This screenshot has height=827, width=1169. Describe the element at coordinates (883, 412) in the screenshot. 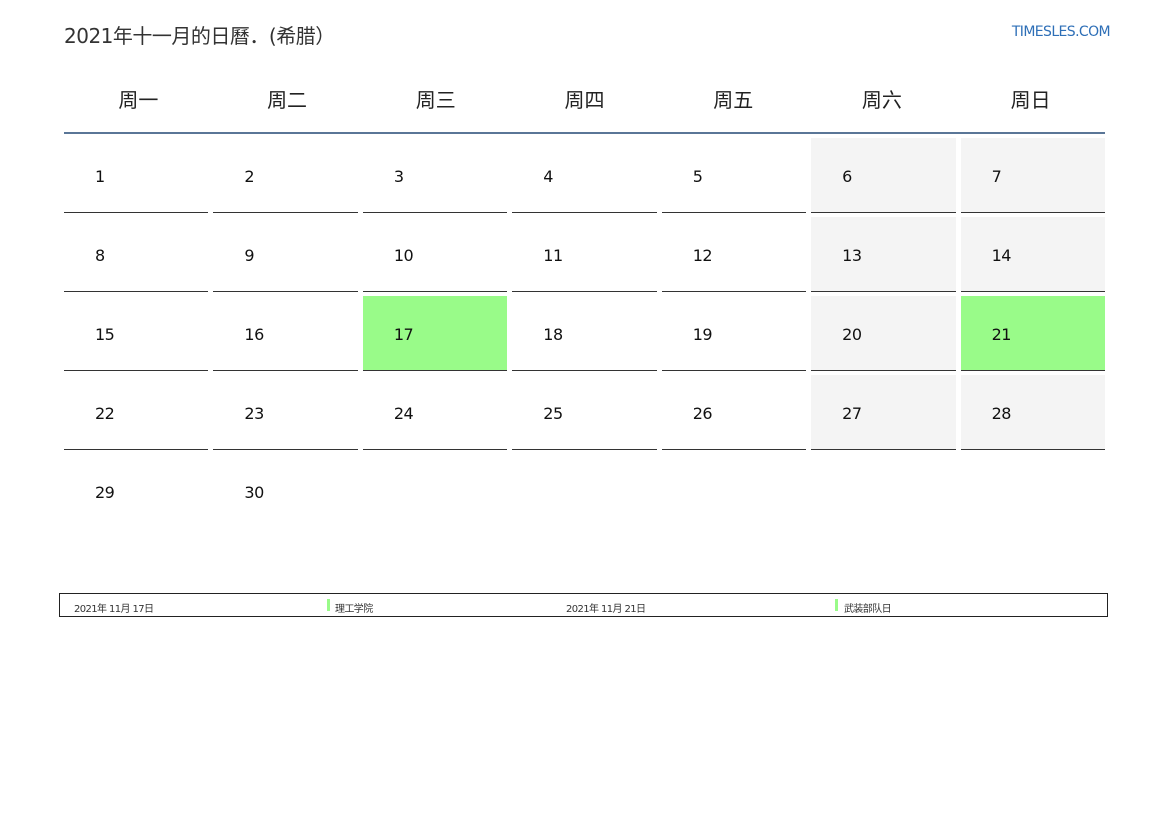

I see `day-cell-weekend: 27` at that location.